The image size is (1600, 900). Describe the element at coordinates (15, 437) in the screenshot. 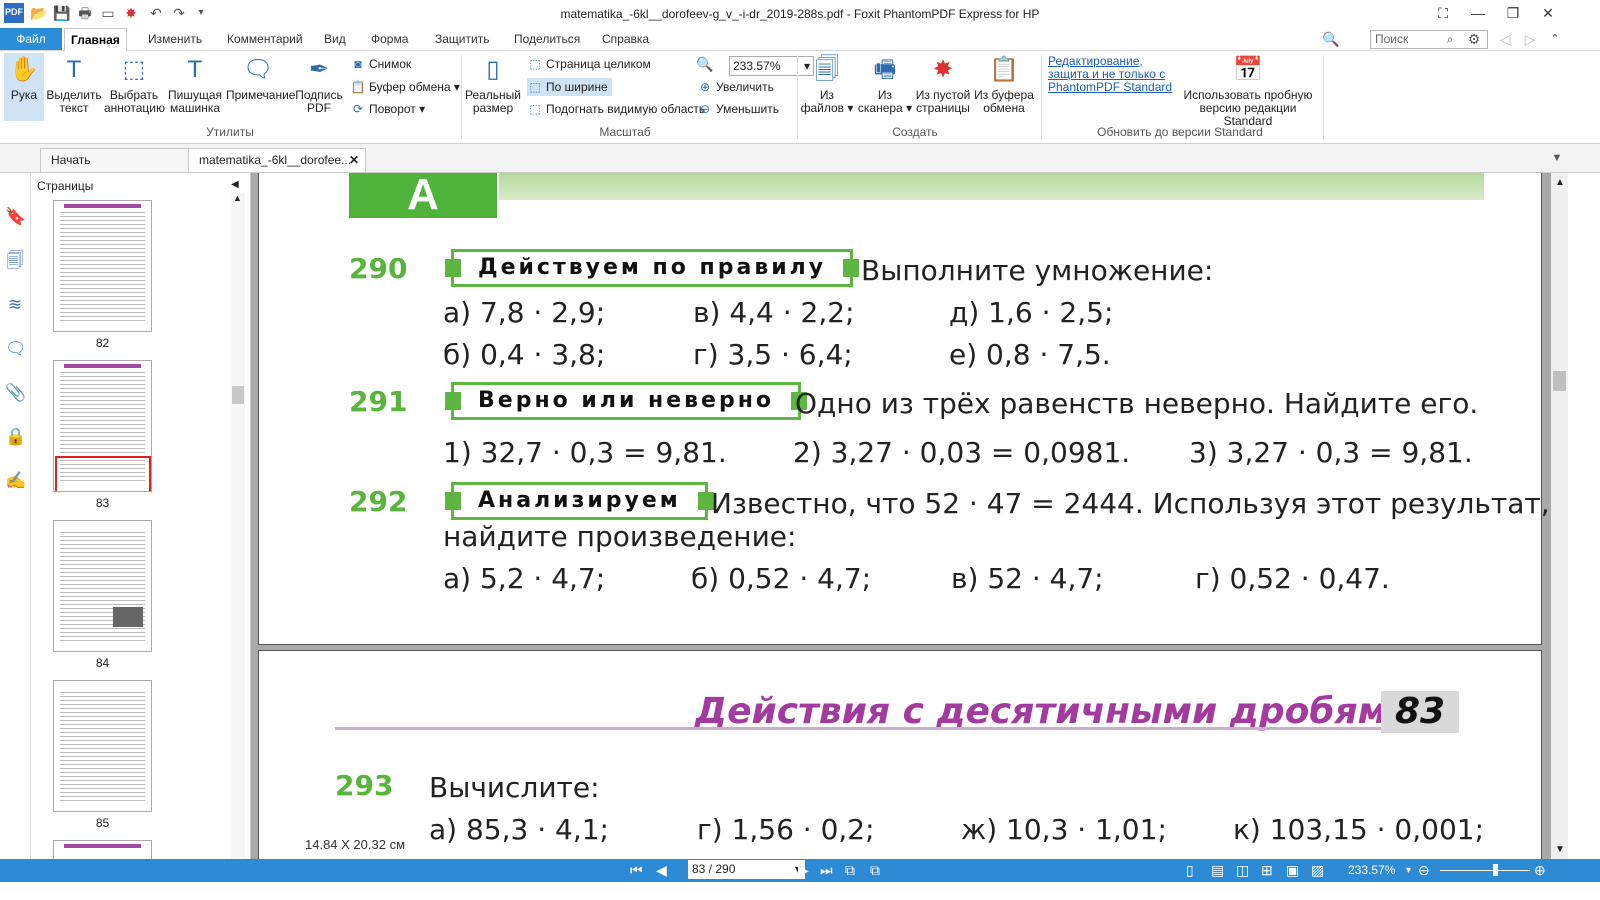

I see `security-icon: 🔒` at that location.